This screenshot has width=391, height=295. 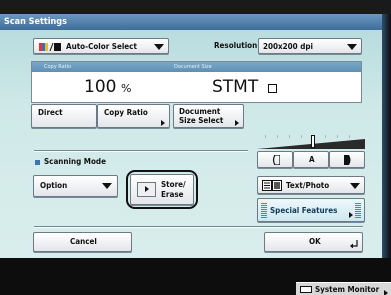 I want to click on document-size-header: Document Size, so click(x=193, y=67).